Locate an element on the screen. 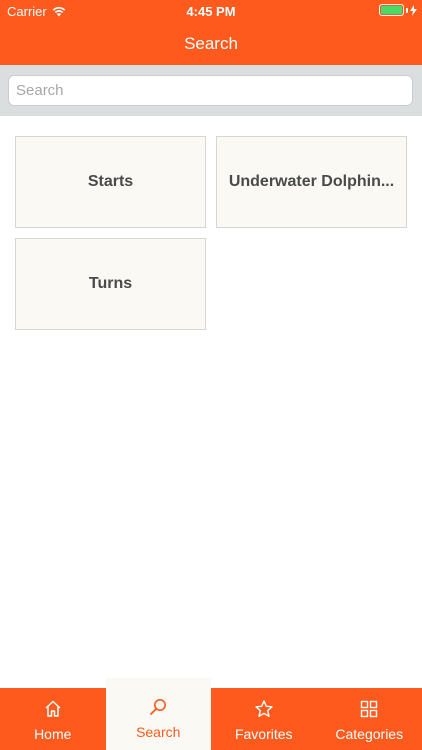  search-bar is located at coordinates (211, 90).